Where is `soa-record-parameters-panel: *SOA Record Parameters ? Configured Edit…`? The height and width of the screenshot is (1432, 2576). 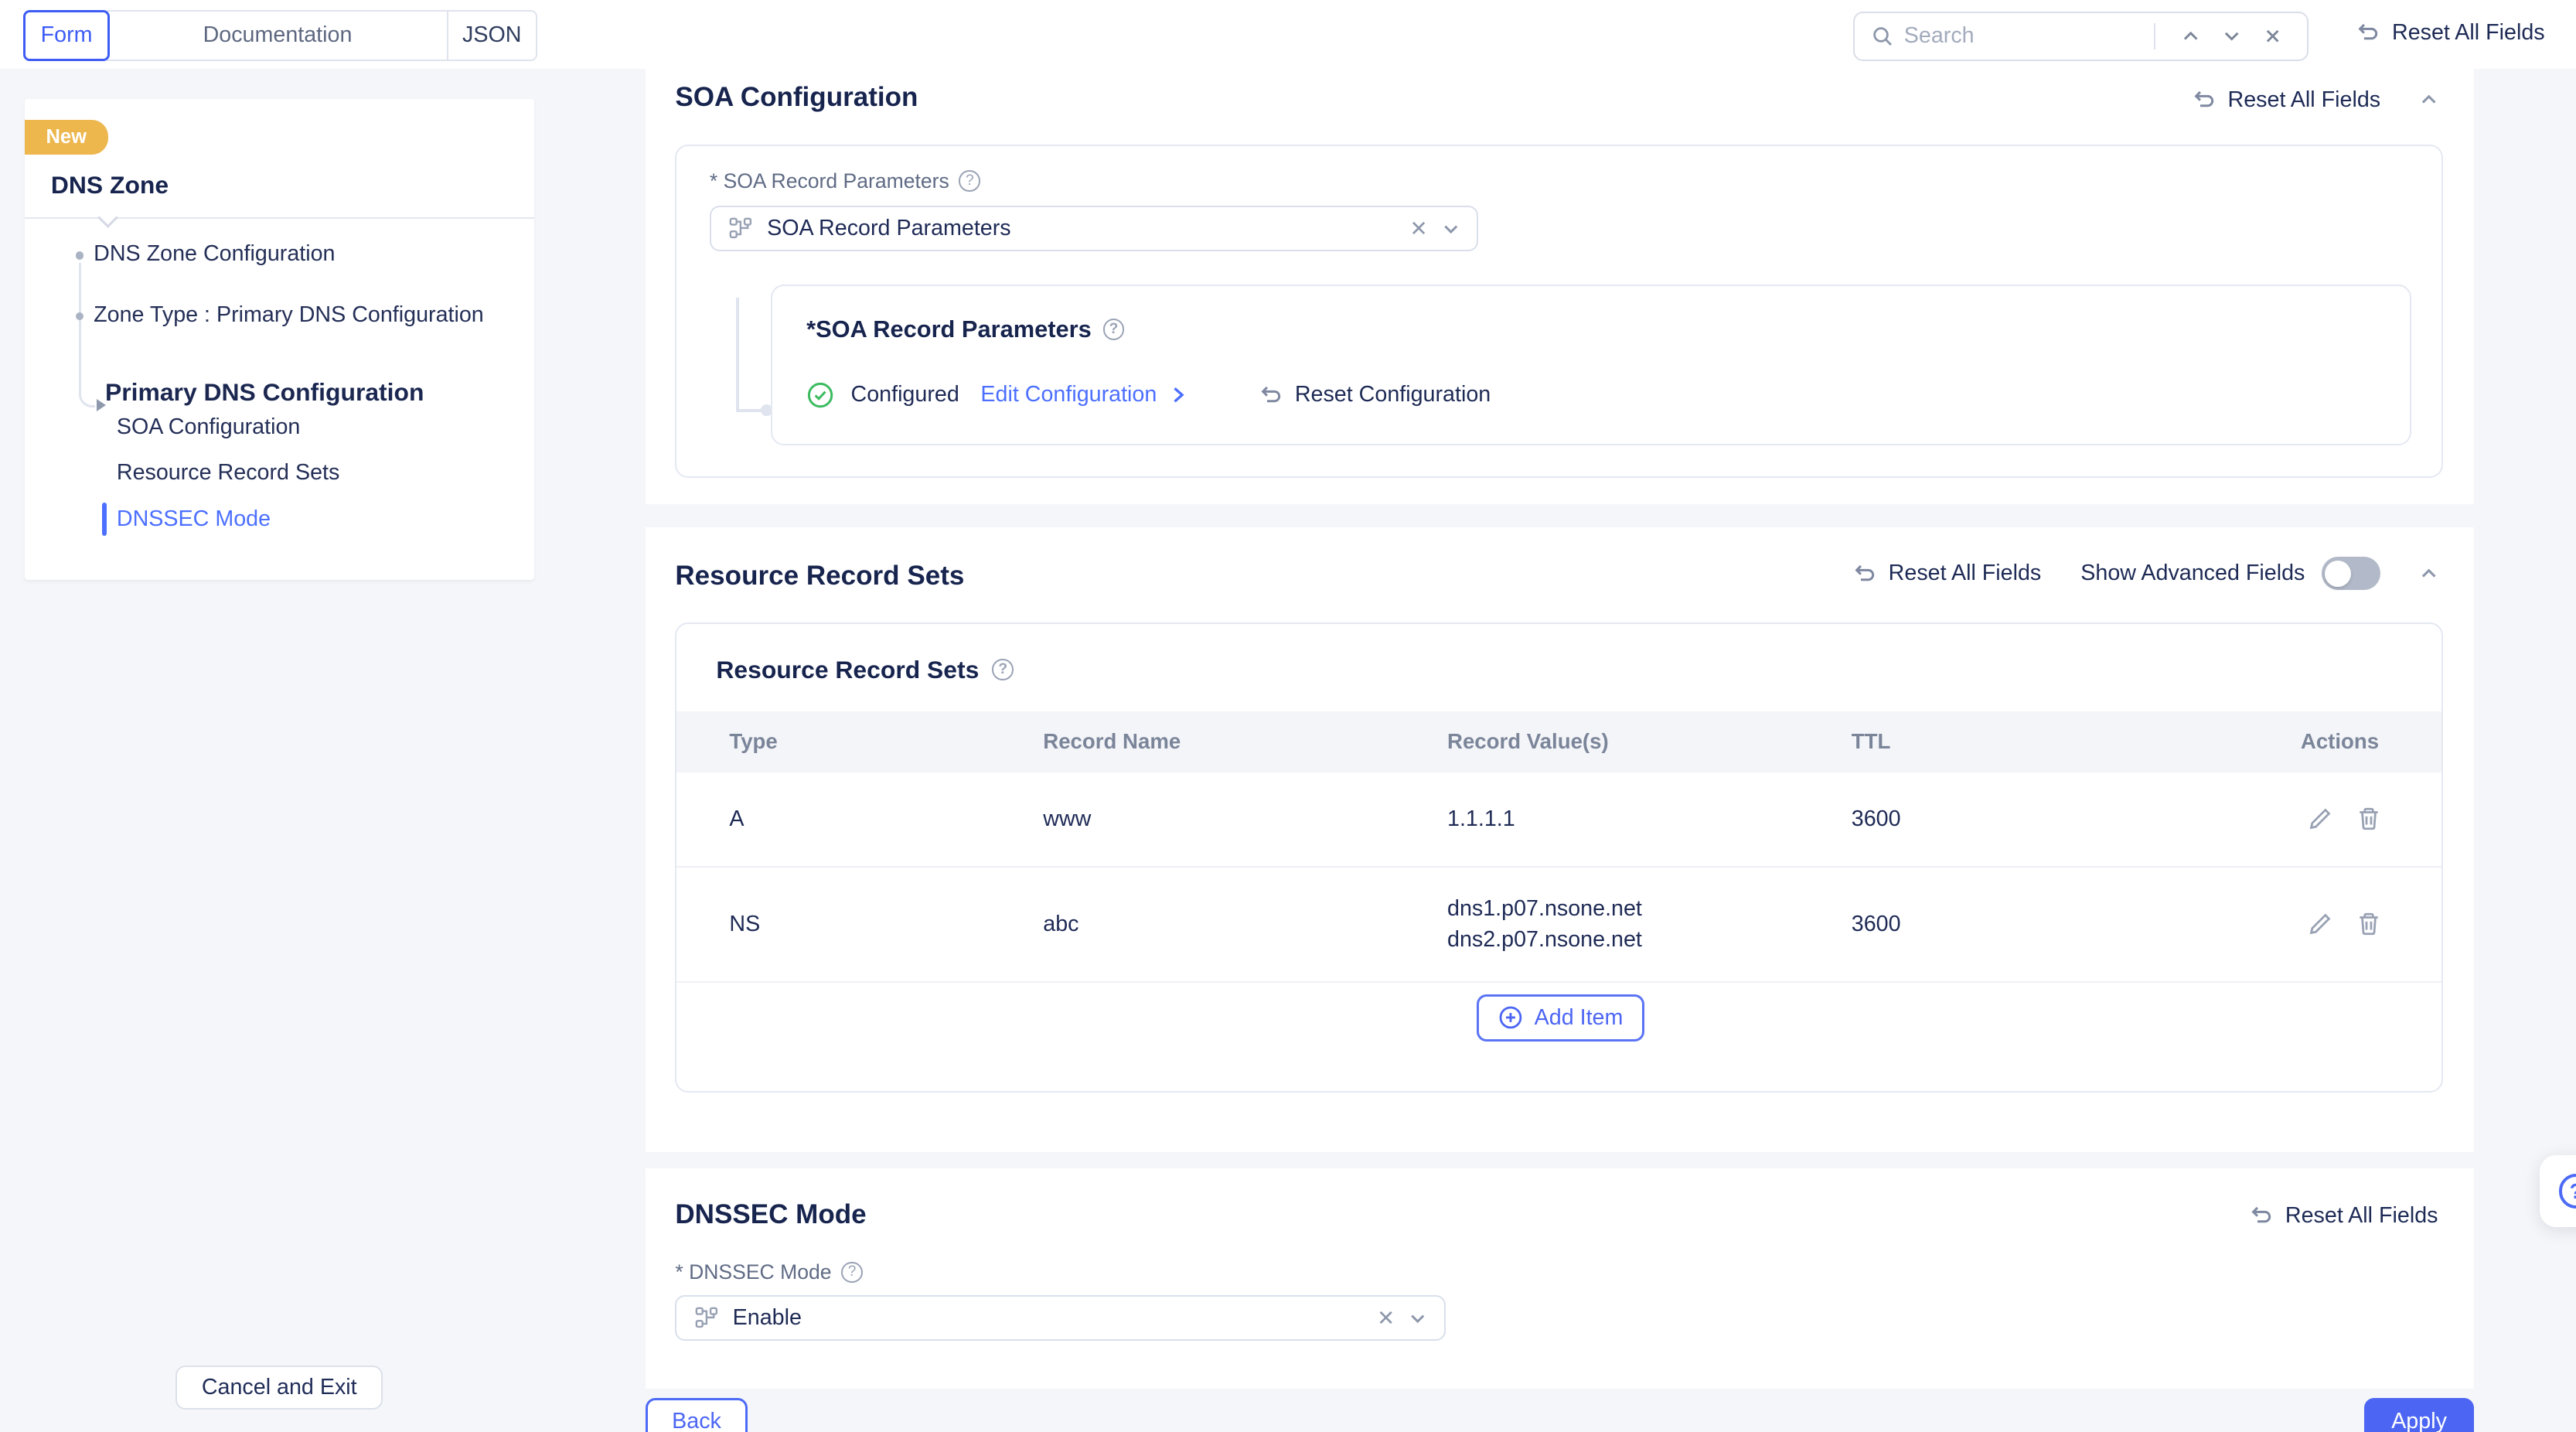 soa-record-parameters-panel: *SOA Record Parameters ? Configured Edit… is located at coordinates (1591, 364).